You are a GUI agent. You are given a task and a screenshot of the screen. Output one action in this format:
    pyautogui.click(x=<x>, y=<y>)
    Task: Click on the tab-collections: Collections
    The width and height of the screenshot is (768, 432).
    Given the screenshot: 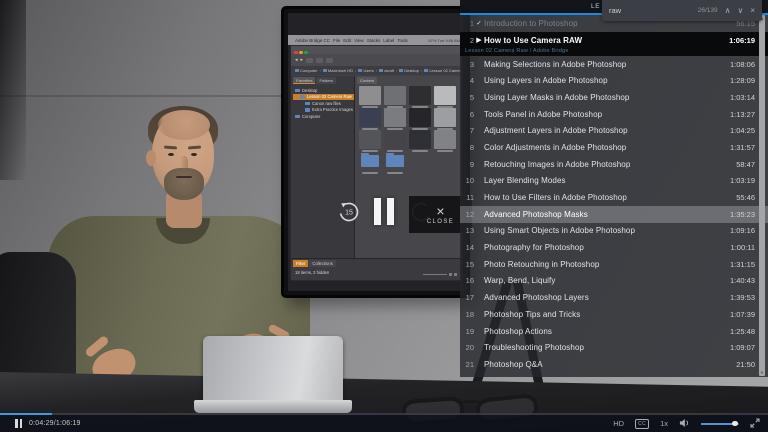 What is the action you would take?
    pyautogui.click(x=322, y=263)
    